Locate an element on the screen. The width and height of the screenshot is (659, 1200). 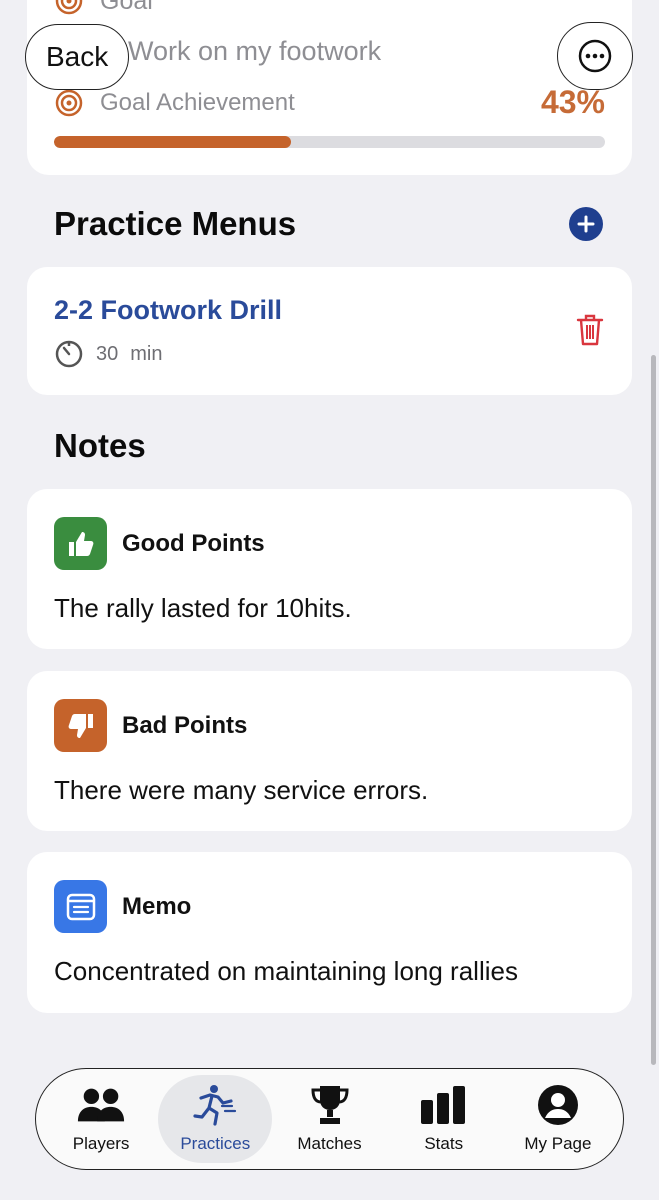
tab-players: Players is located at coordinates (101, 1119).